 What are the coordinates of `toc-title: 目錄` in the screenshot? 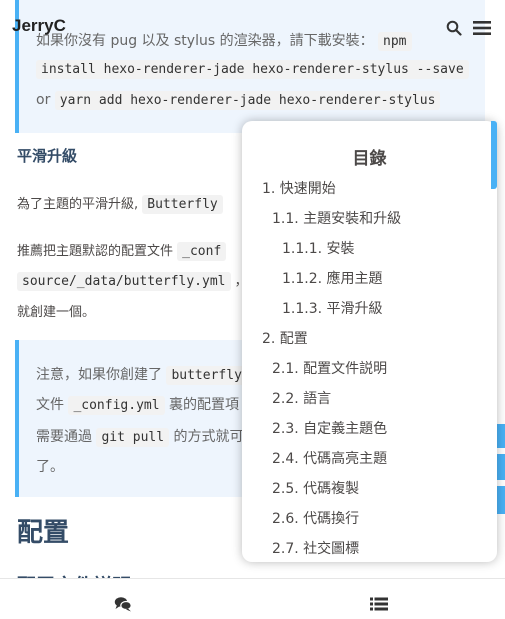 It's located at (369, 159).